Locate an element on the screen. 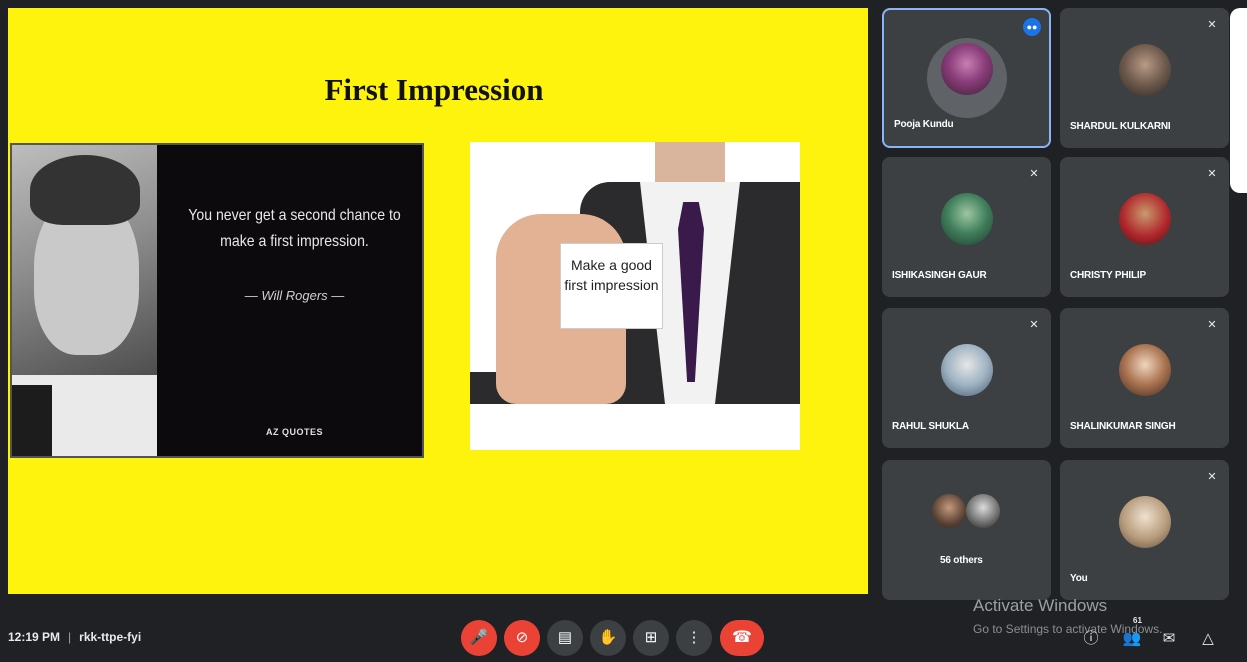 This screenshot has width=1247, height=662. quote-brand: AZ QUOTES is located at coordinates (294, 432).